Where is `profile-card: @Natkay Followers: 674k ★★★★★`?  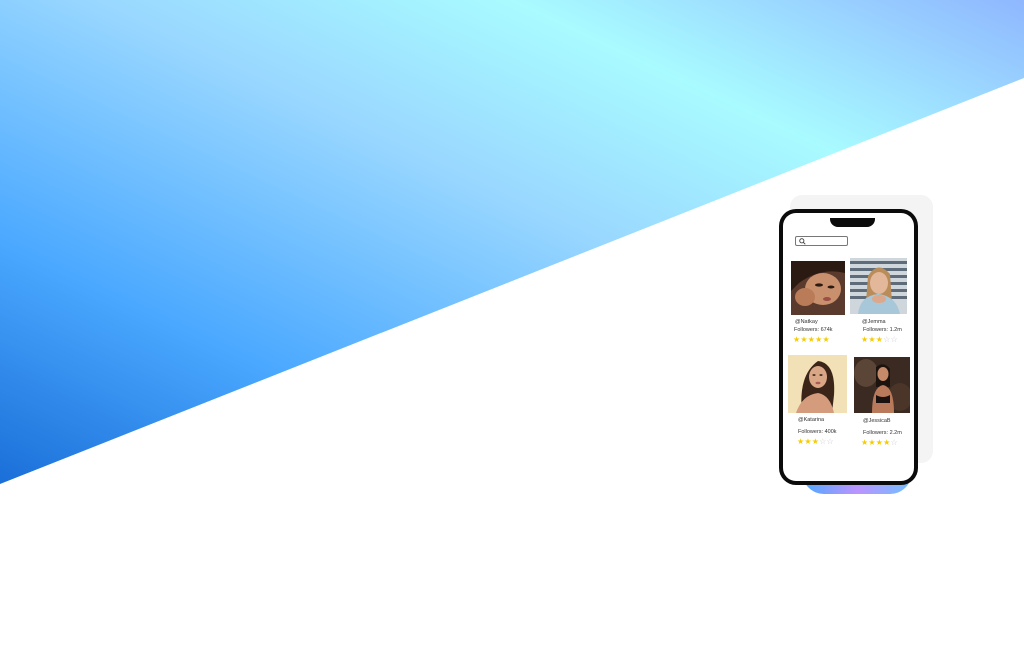 profile-card: @Natkay Followers: 674k ★★★★★ is located at coordinates (821, 306).